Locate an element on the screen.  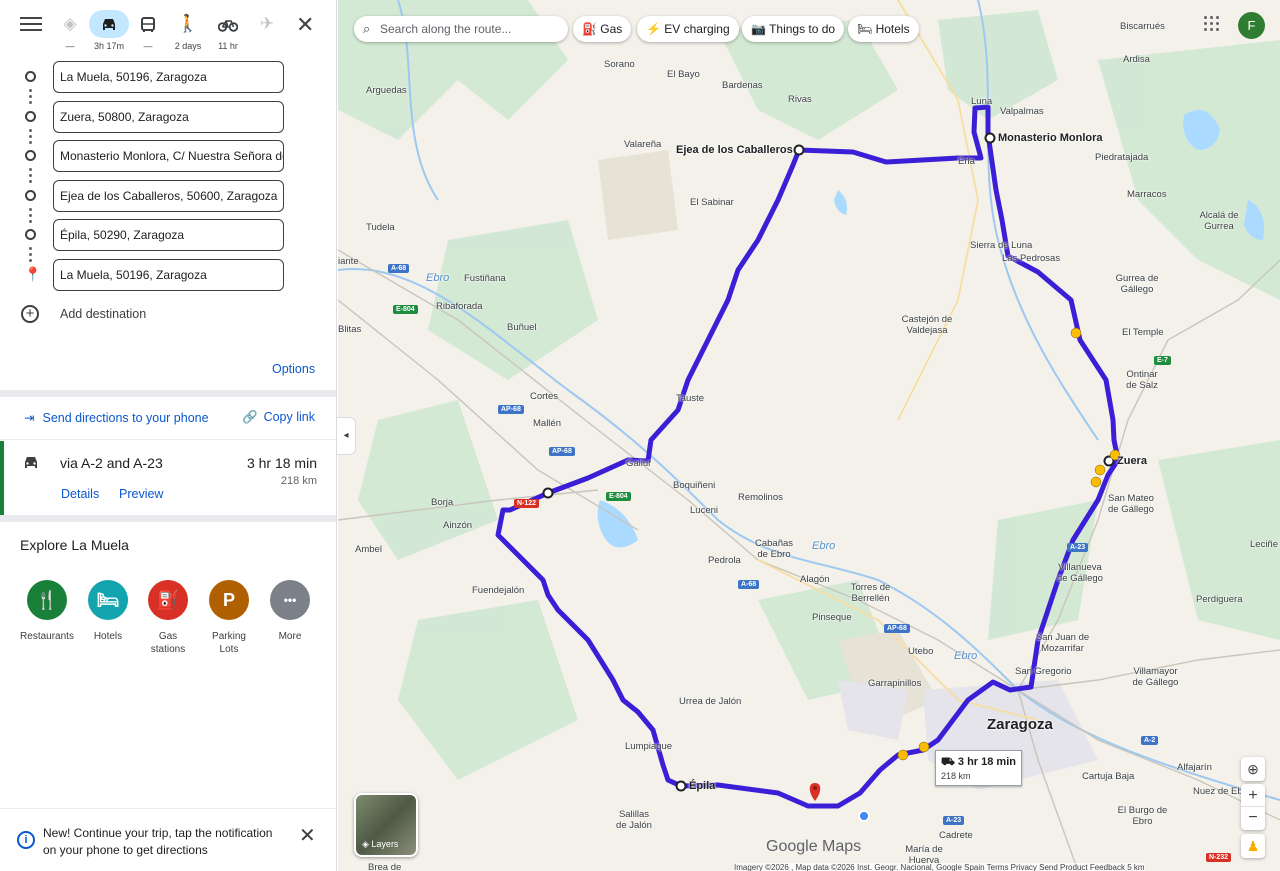
stop-input: Zuera, 50800, Zaragoza is located at coordinates (168, 117).